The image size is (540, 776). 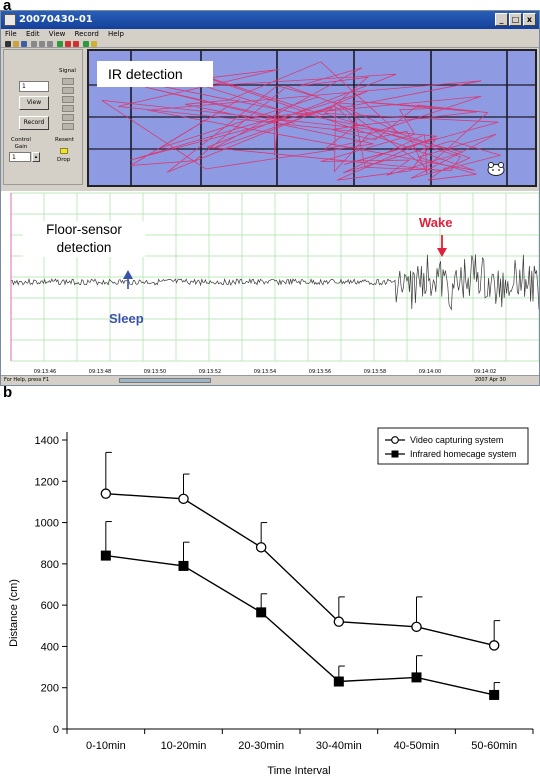 What do you see at coordinates (8, 392) in the screenshot?
I see `panel-label-b: b` at bounding box center [8, 392].